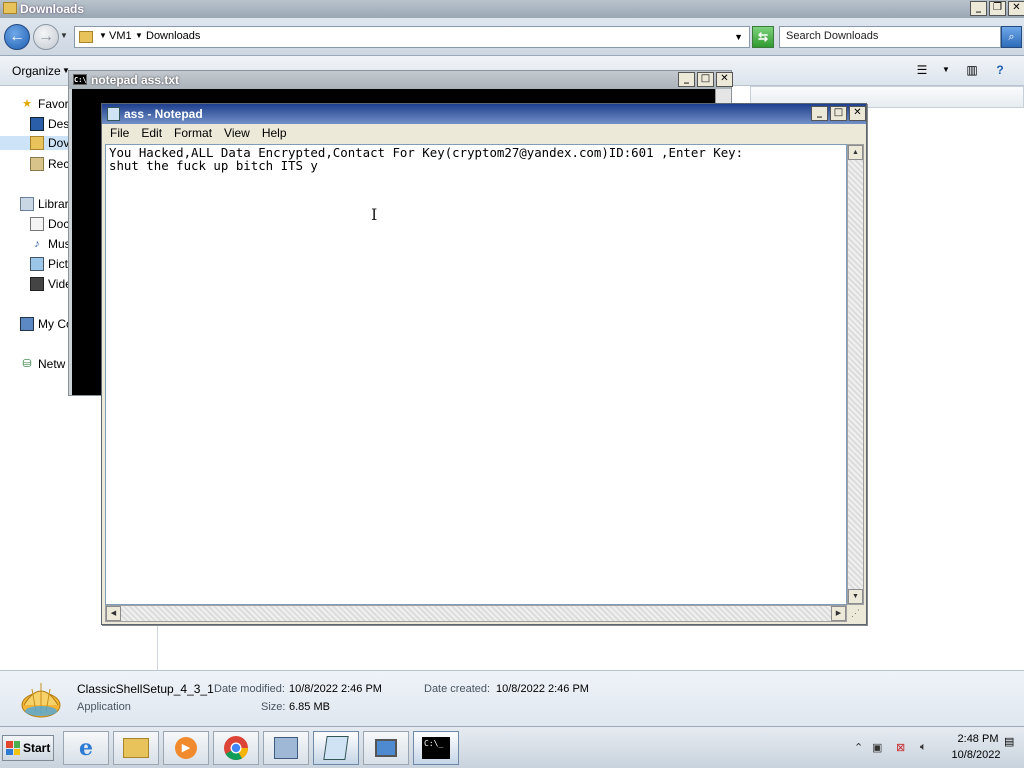  Describe the element at coordinates (512, 9) in the screenshot. I see `explorer-title-bar: Downloads _ ❐ ✕` at that location.